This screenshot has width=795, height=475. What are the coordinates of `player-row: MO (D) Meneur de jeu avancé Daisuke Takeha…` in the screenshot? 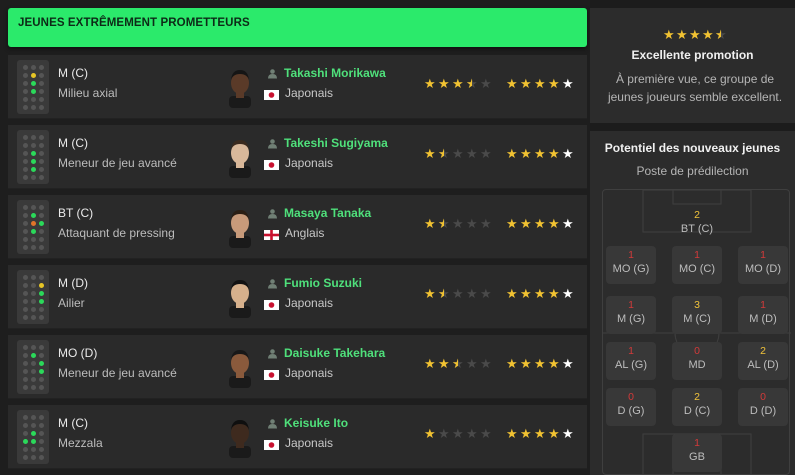 It's located at (297, 367).